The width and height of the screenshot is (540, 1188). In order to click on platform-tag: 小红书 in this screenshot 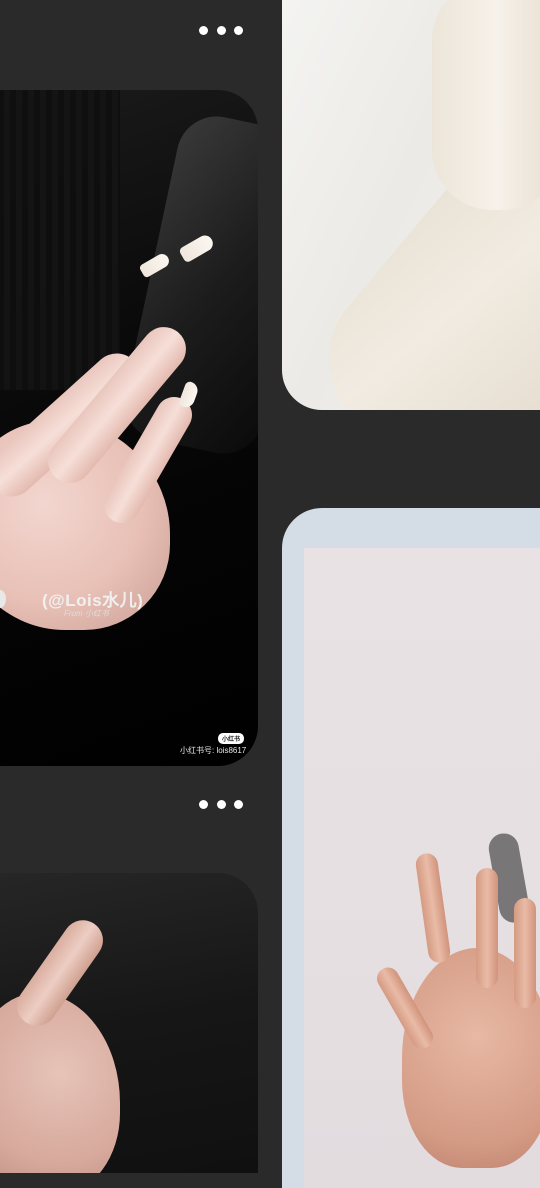, I will do `click(231, 738)`.